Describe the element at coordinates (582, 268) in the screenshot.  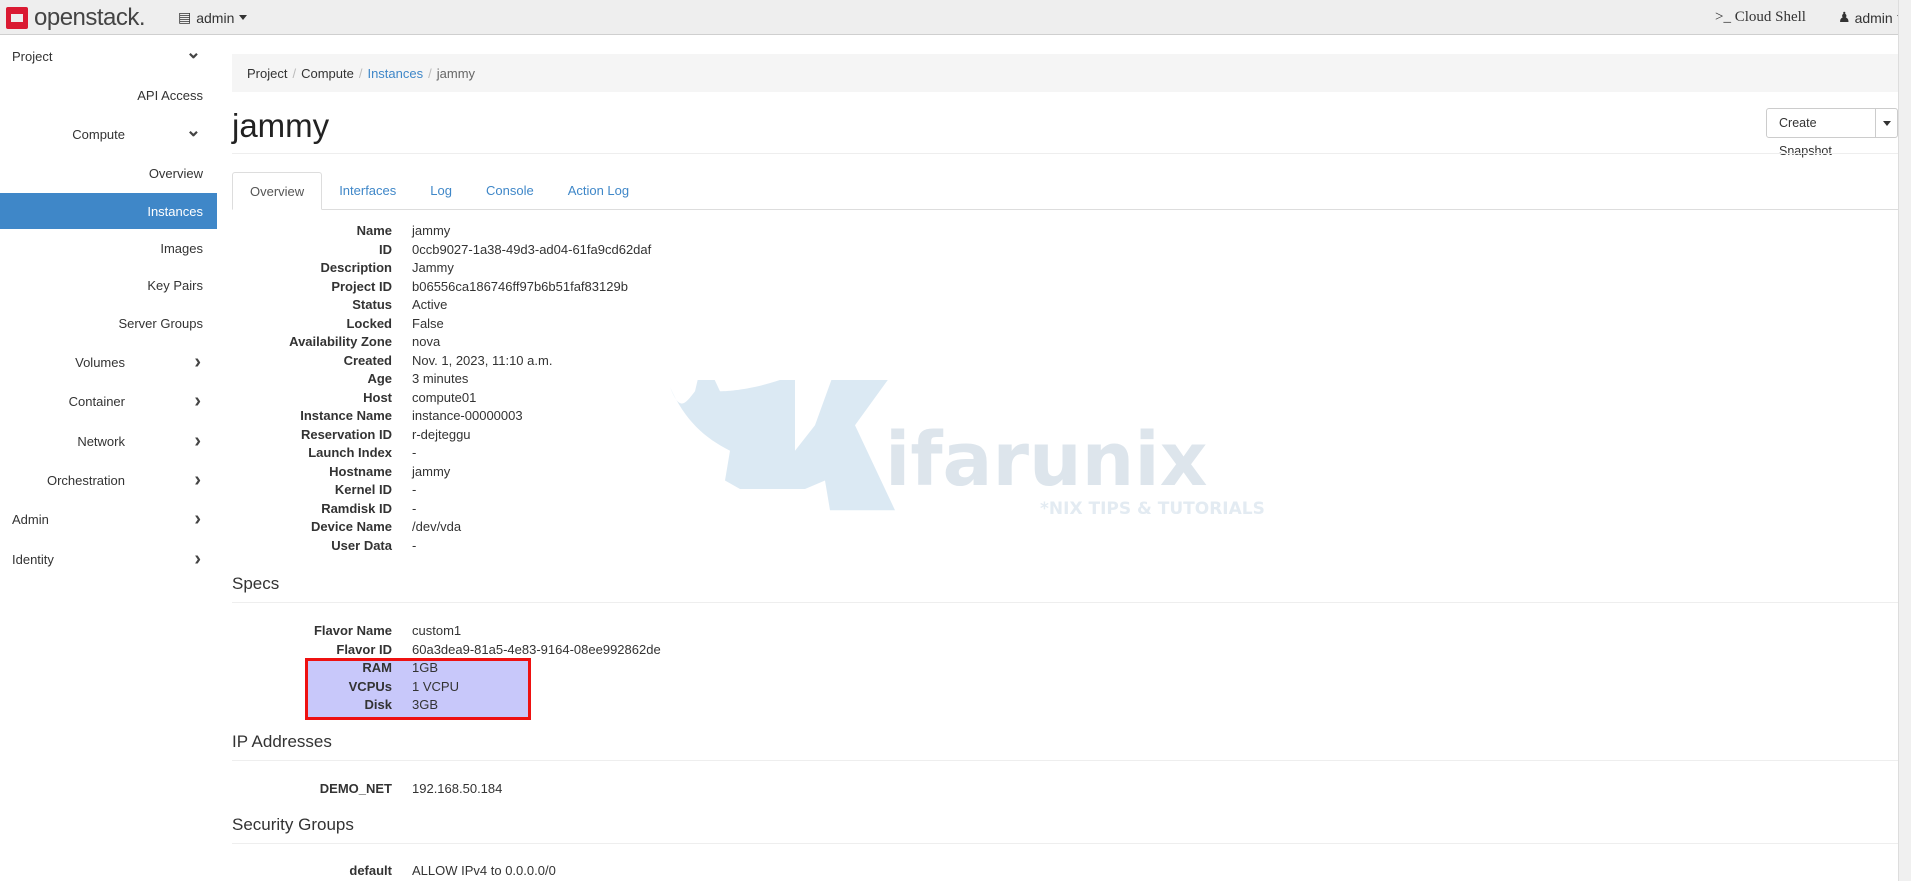
I see `detail-row: Description Jammy` at that location.